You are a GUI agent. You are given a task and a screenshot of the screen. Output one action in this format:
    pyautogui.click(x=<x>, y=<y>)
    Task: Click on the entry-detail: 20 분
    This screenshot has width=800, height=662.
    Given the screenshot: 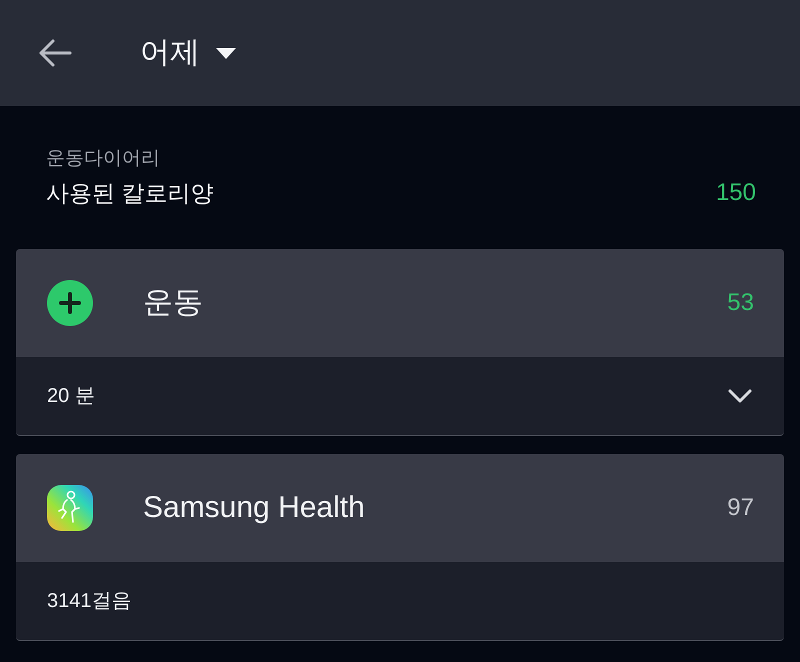 What is the action you would take?
    pyautogui.click(x=71, y=396)
    